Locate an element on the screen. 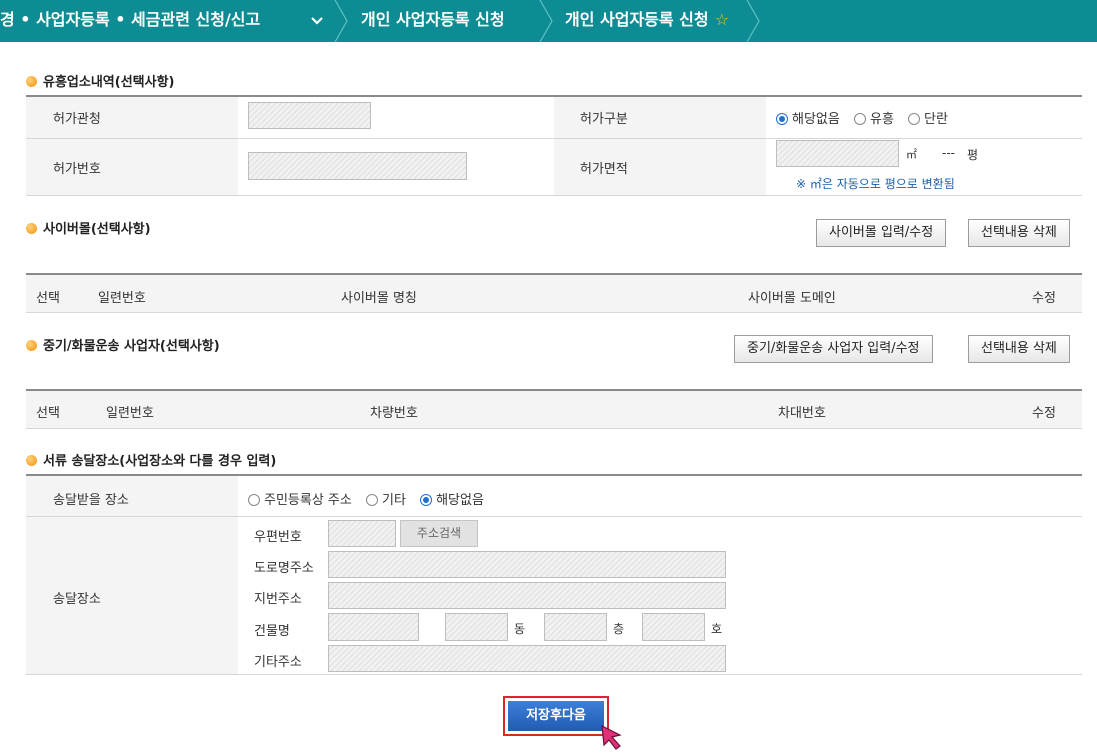 The image size is (1097, 753). breadcrumb-item-category: 경 • 사업자등록 • 세금관련 신청/신고 is located at coordinates (130, 21).